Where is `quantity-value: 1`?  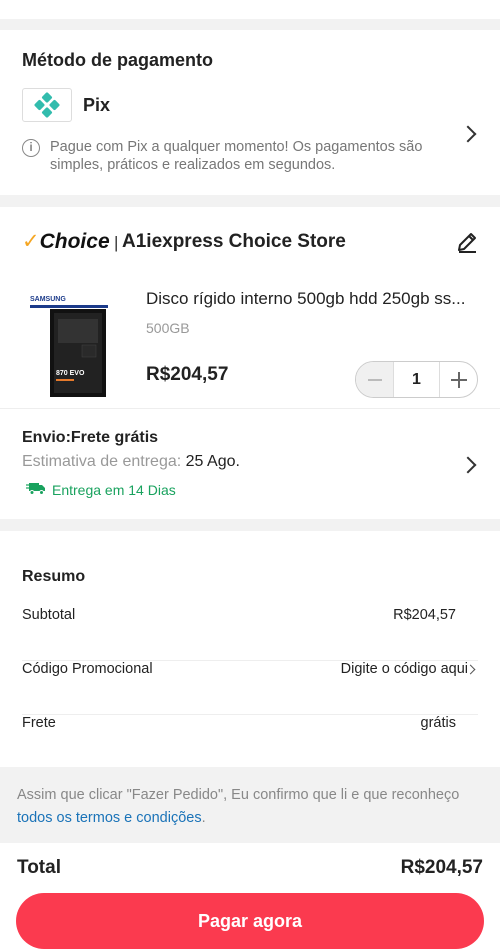 quantity-value: 1 is located at coordinates (416, 380).